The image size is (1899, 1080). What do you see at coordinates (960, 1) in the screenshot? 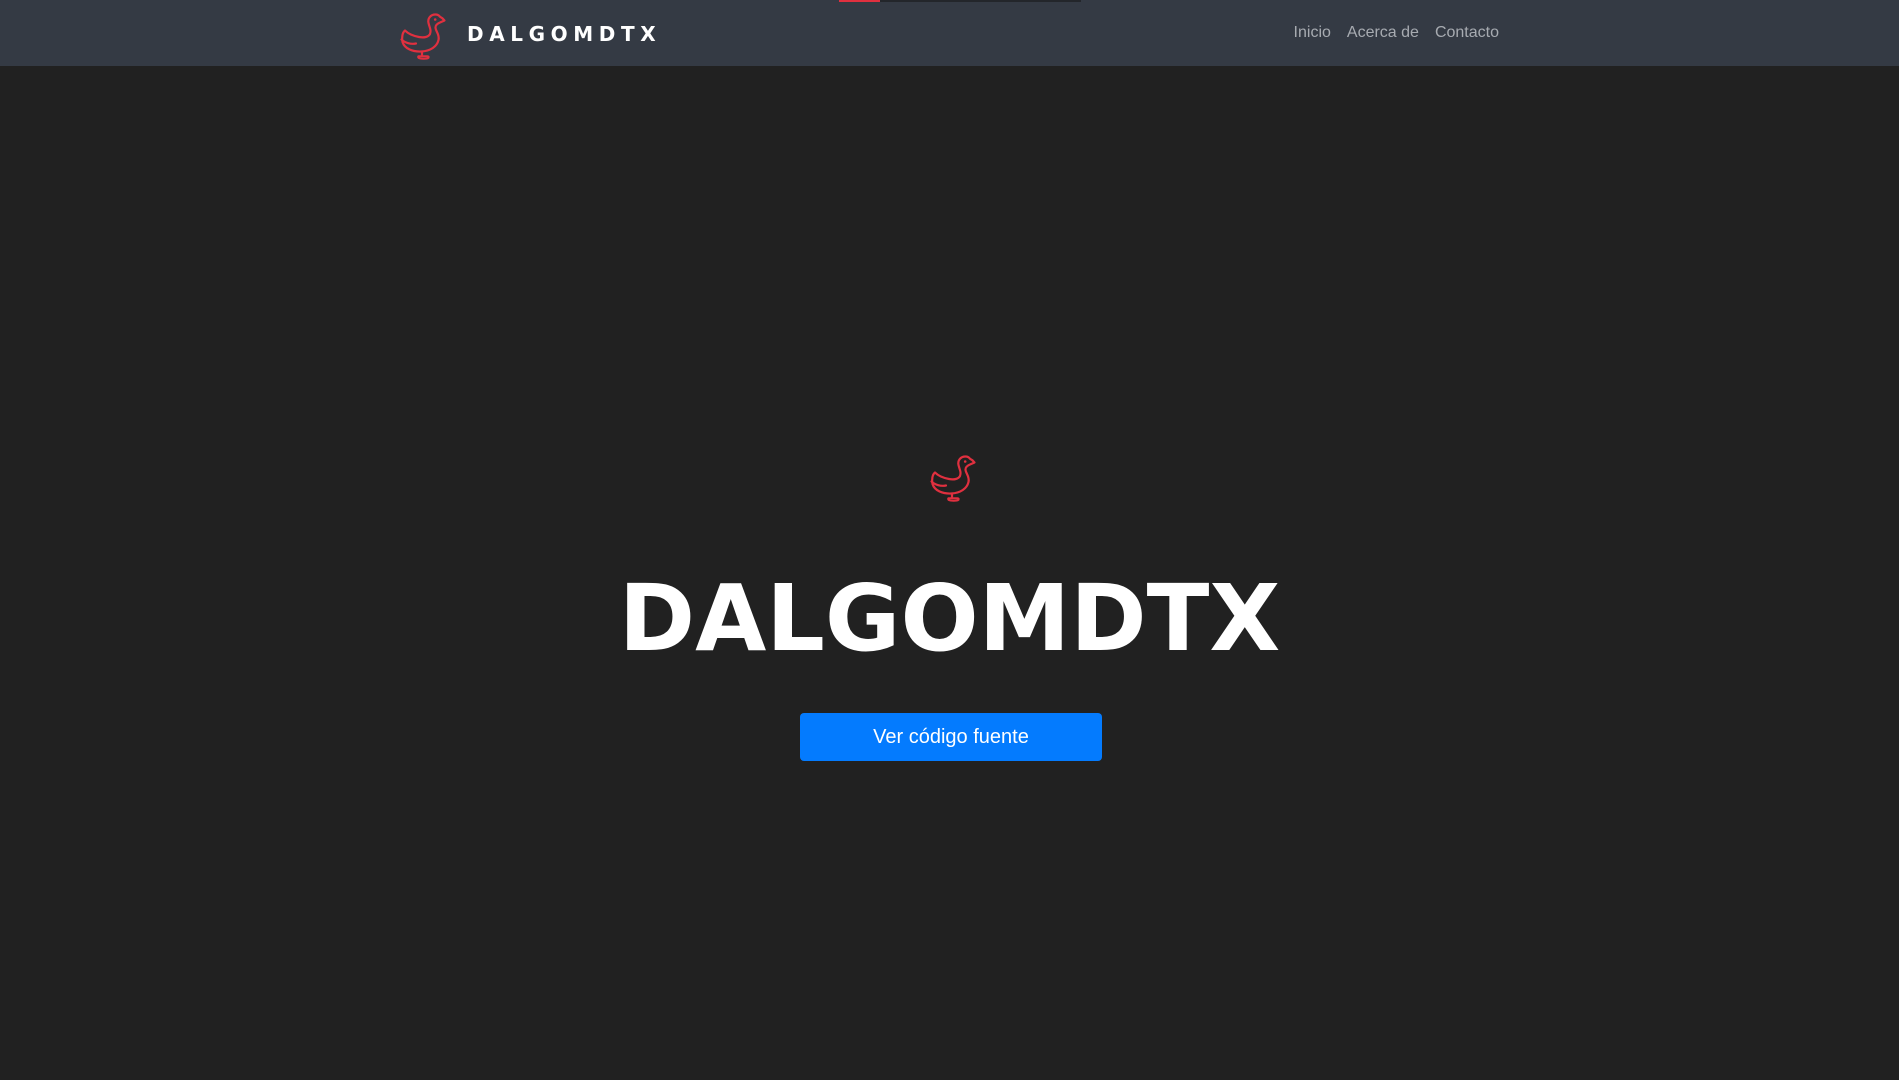
I see `scroll-progress-bar` at bounding box center [960, 1].